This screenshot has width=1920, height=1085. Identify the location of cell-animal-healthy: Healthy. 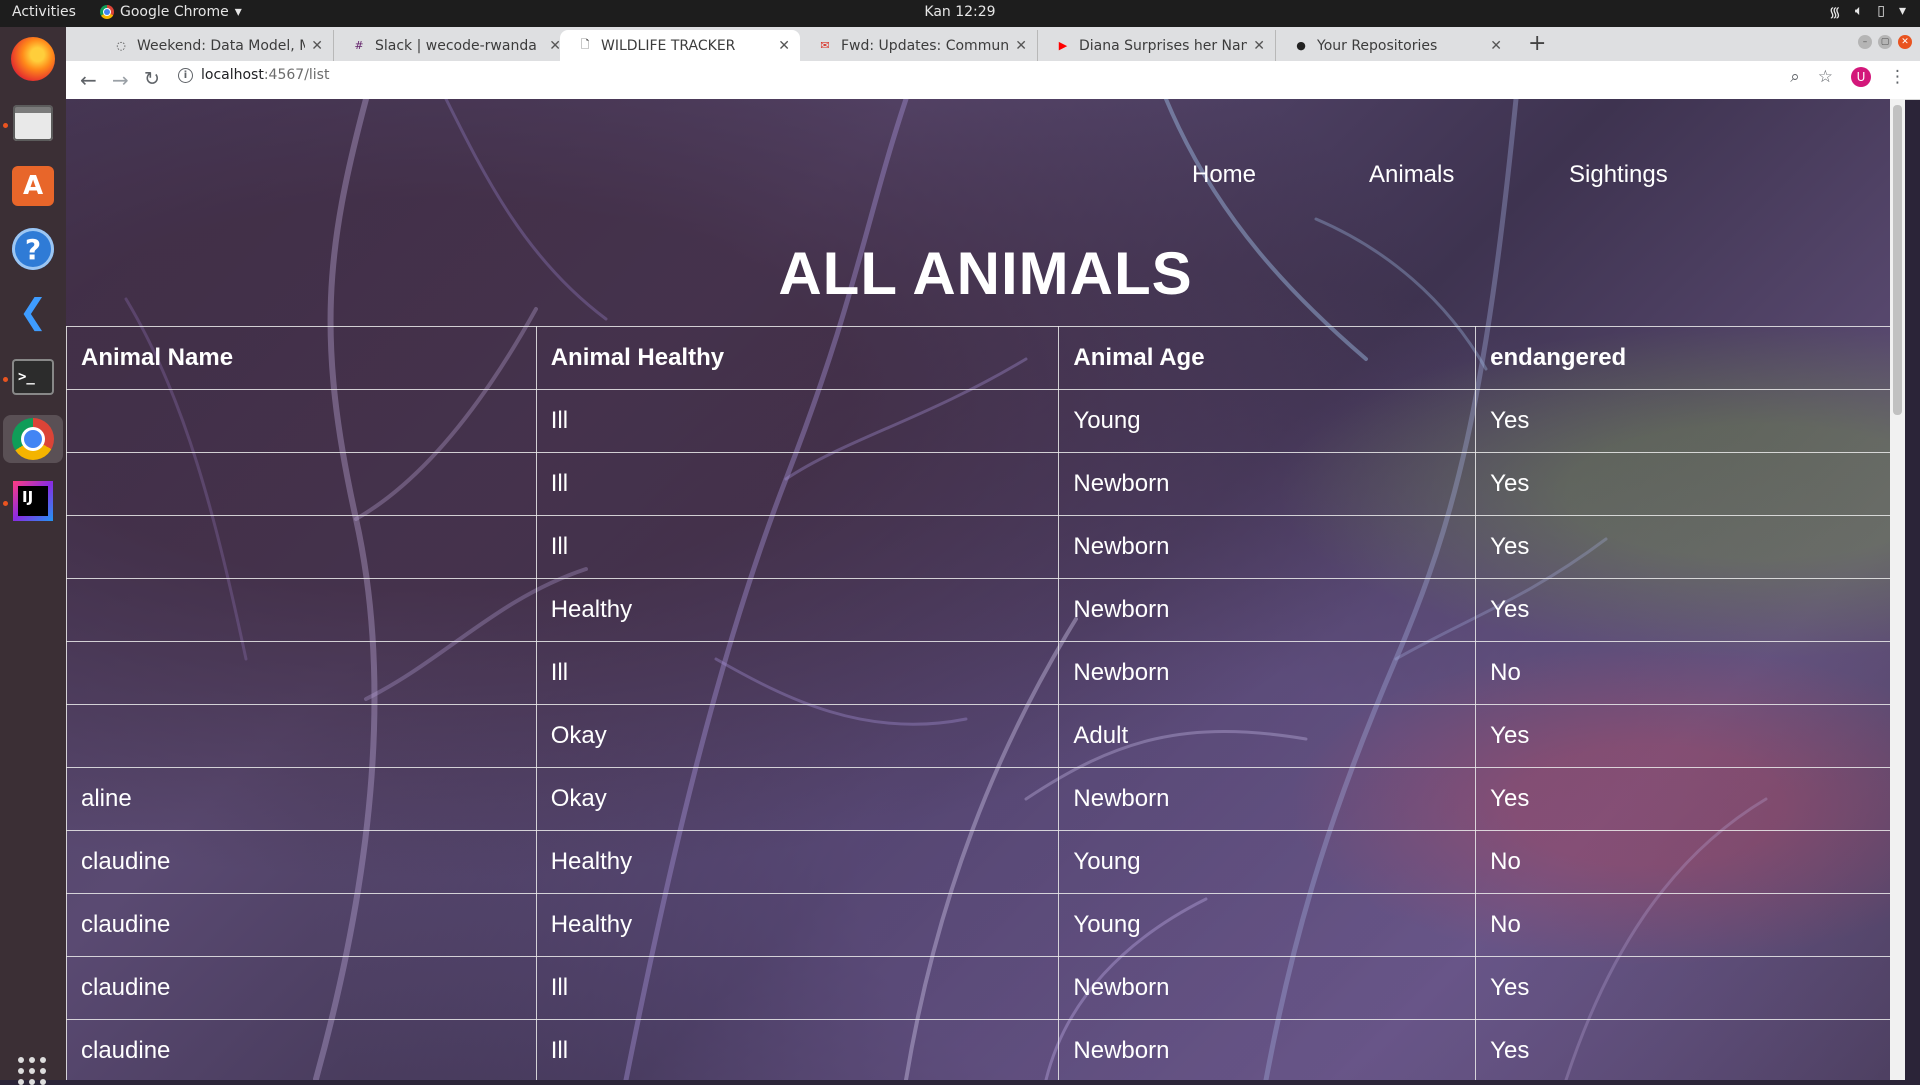
(797, 610).